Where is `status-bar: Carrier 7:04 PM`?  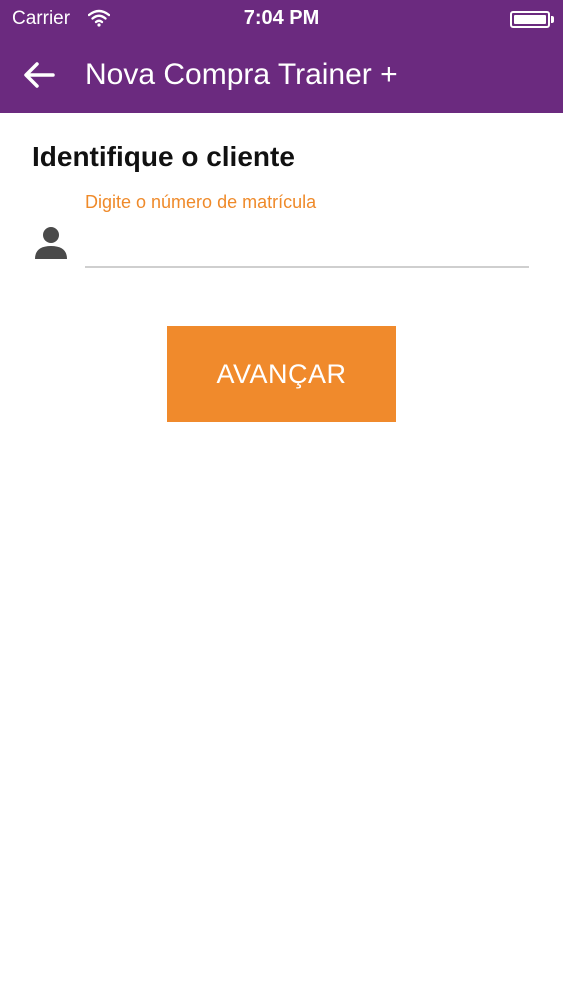 status-bar: Carrier 7:04 PM is located at coordinates (281, 20).